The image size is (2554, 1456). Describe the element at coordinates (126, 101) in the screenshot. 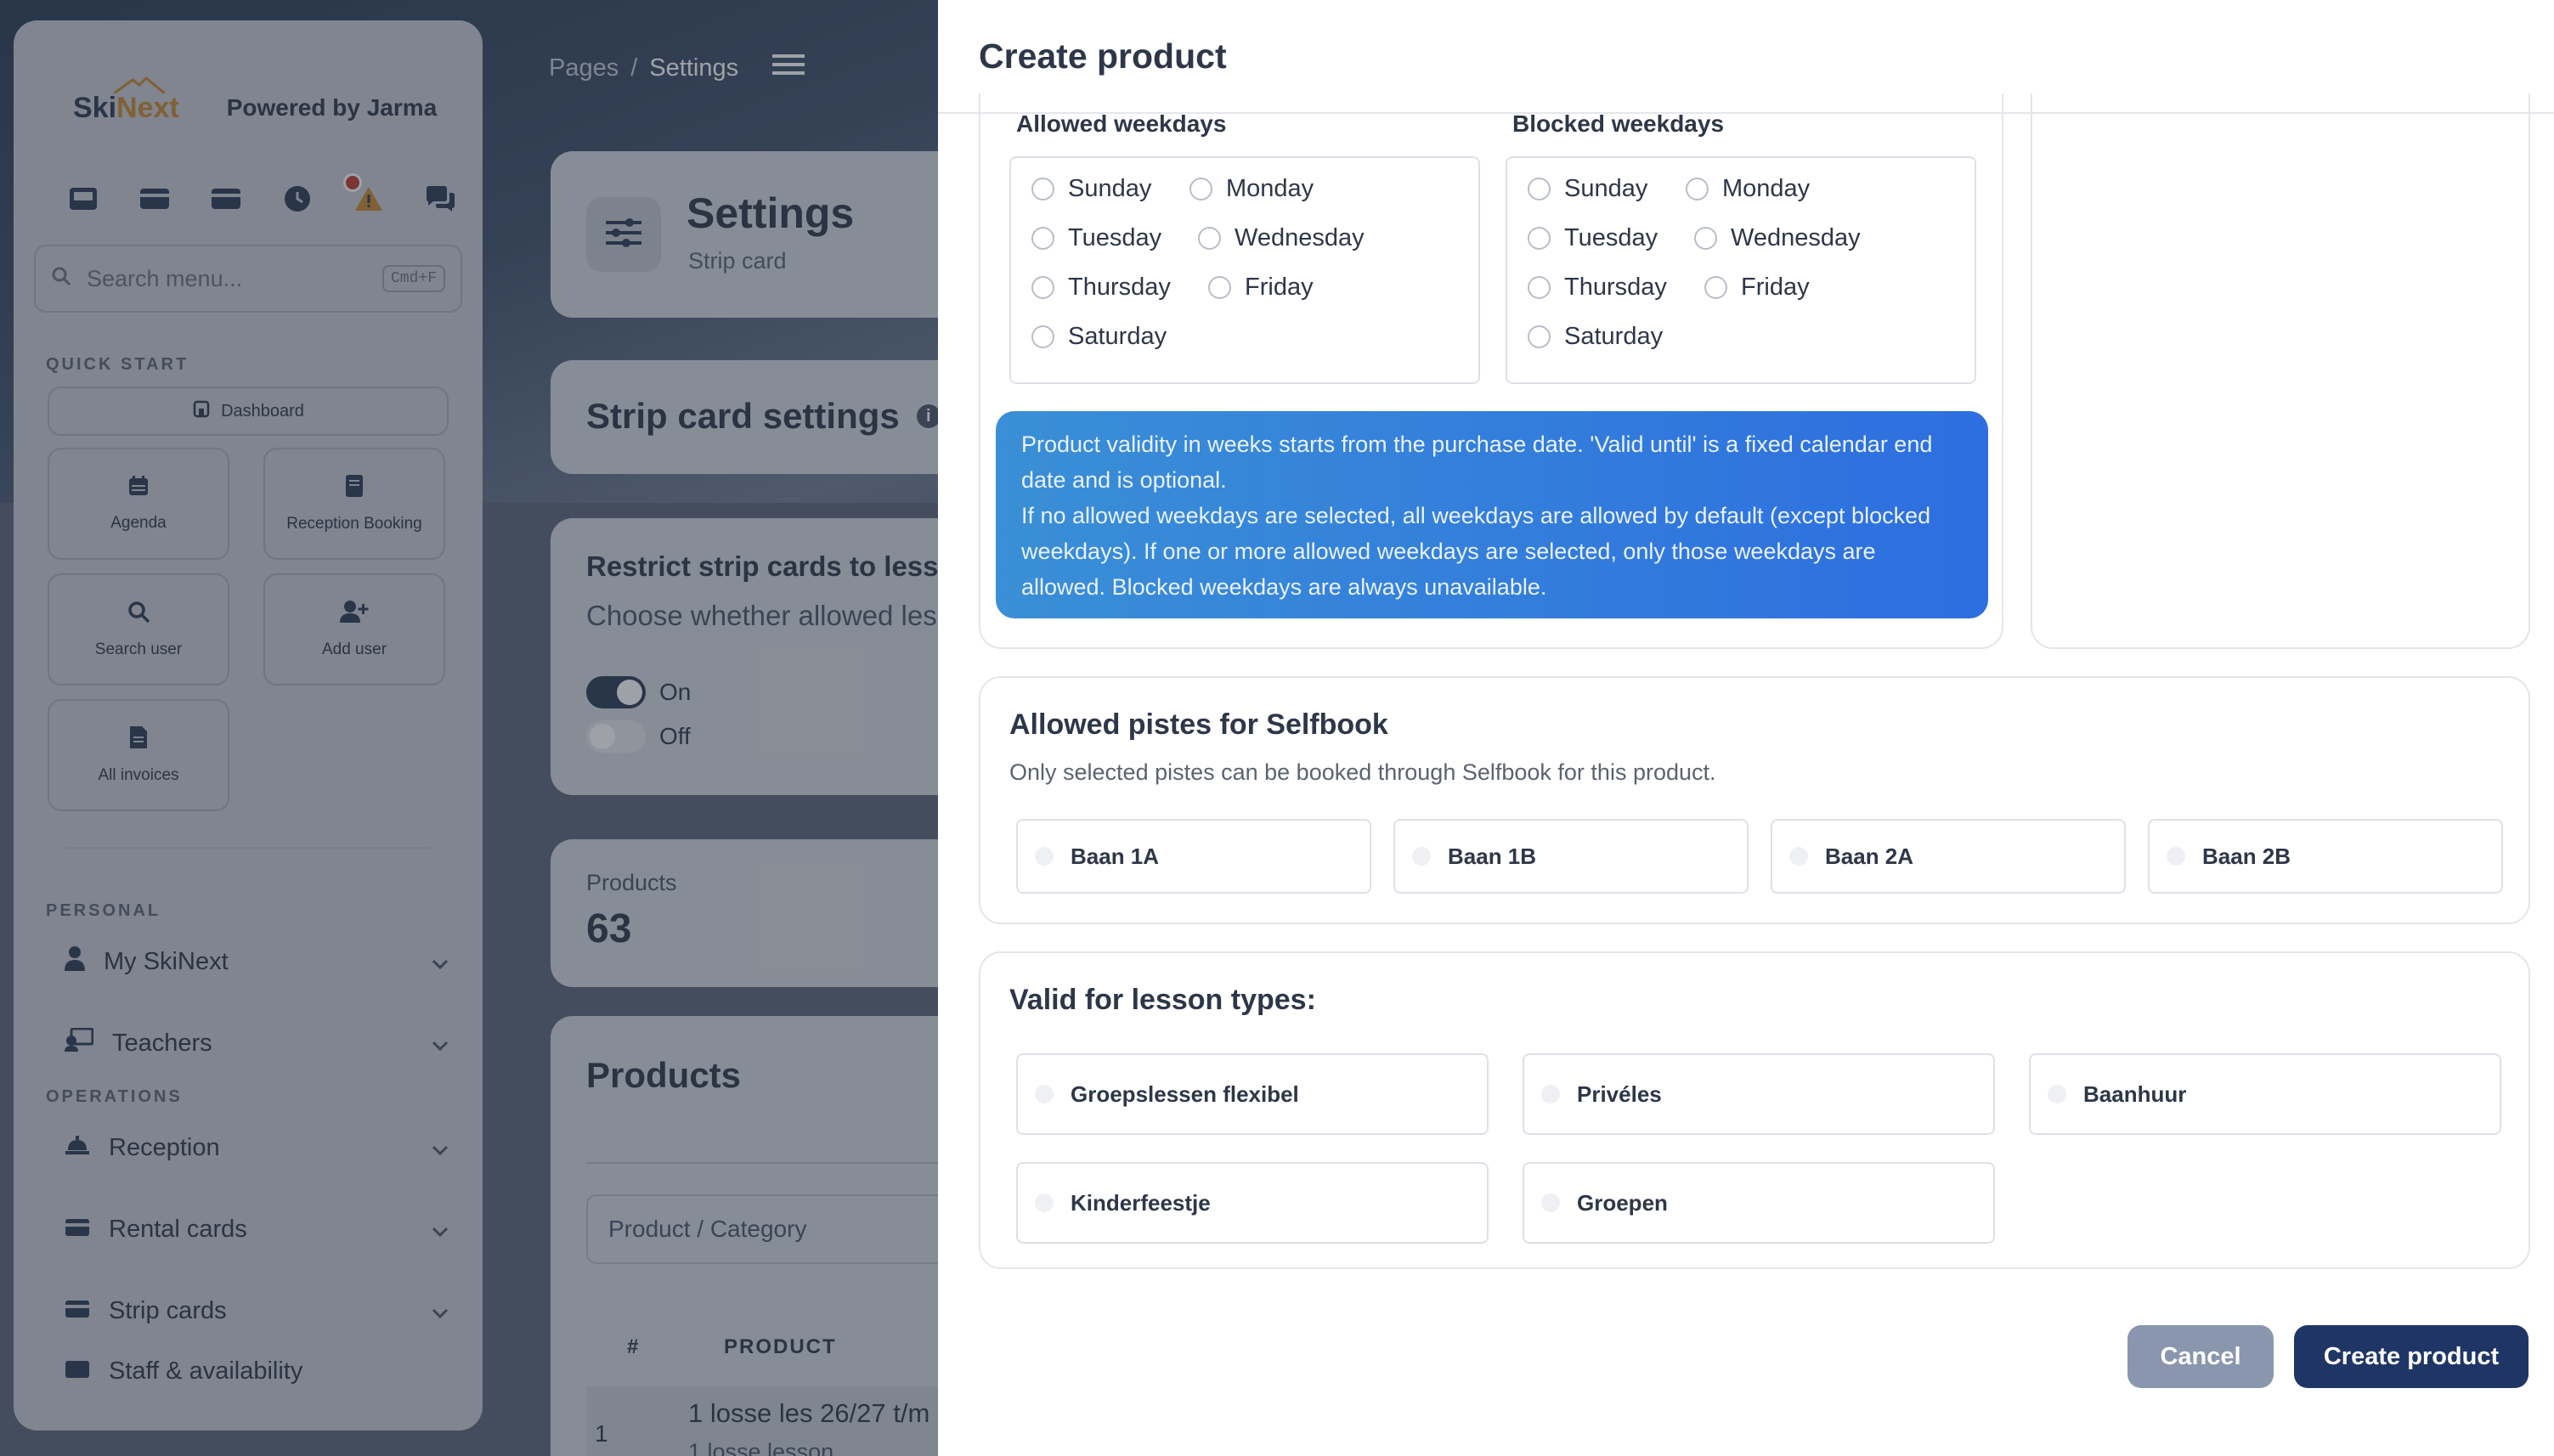

I see `skinext-logo: SkiNext` at that location.